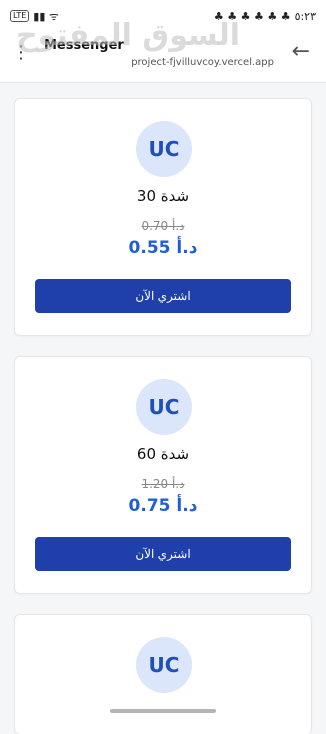 Image resolution: width=326 pixels, height=734 pixels. I want to click on offer-amount: 30 شدة, so click(163, 196).